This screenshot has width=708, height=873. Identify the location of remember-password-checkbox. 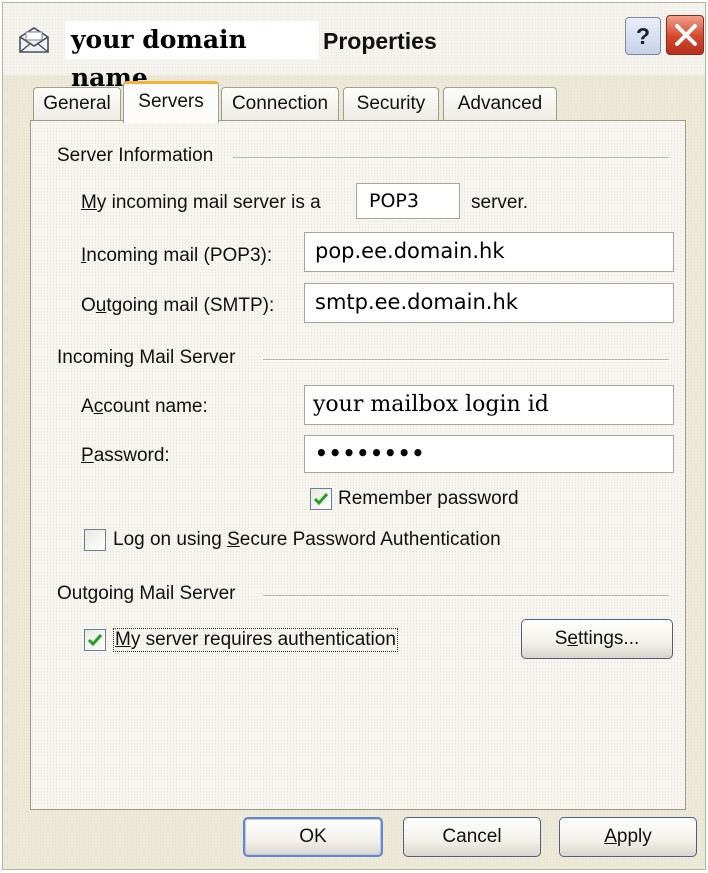
(321, 499).